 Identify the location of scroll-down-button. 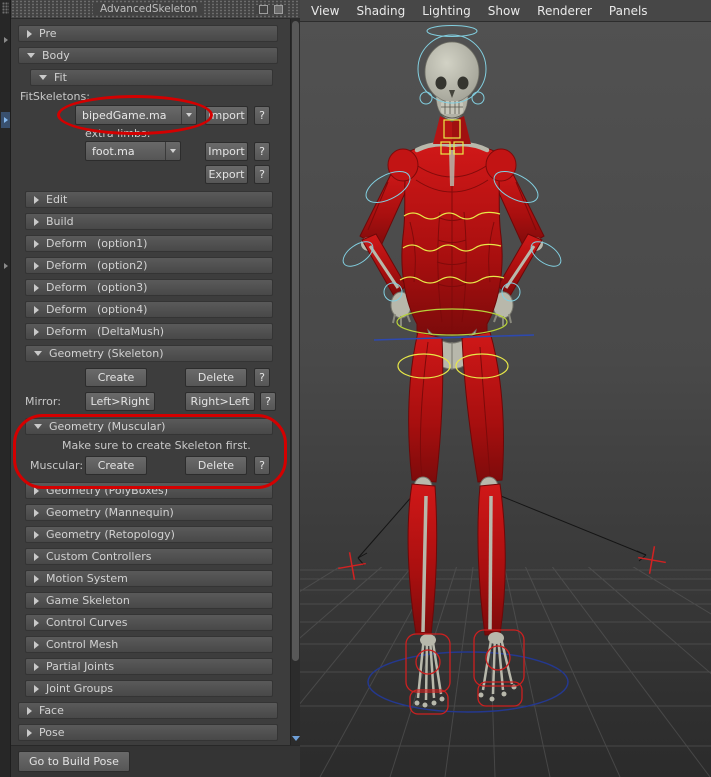
(295, 738).